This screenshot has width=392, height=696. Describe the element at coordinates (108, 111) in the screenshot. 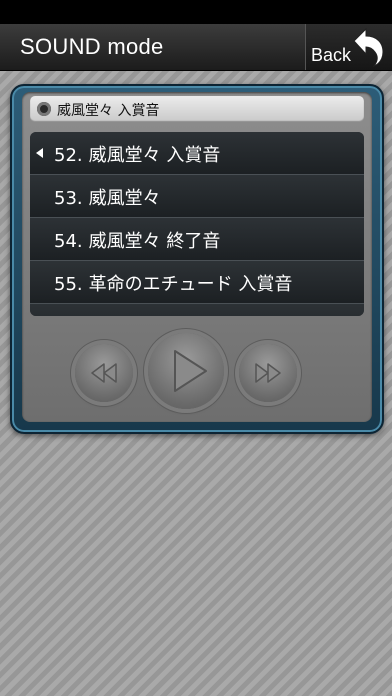

I see `now-playing-label: 威風堂々 入賞音` at that location.